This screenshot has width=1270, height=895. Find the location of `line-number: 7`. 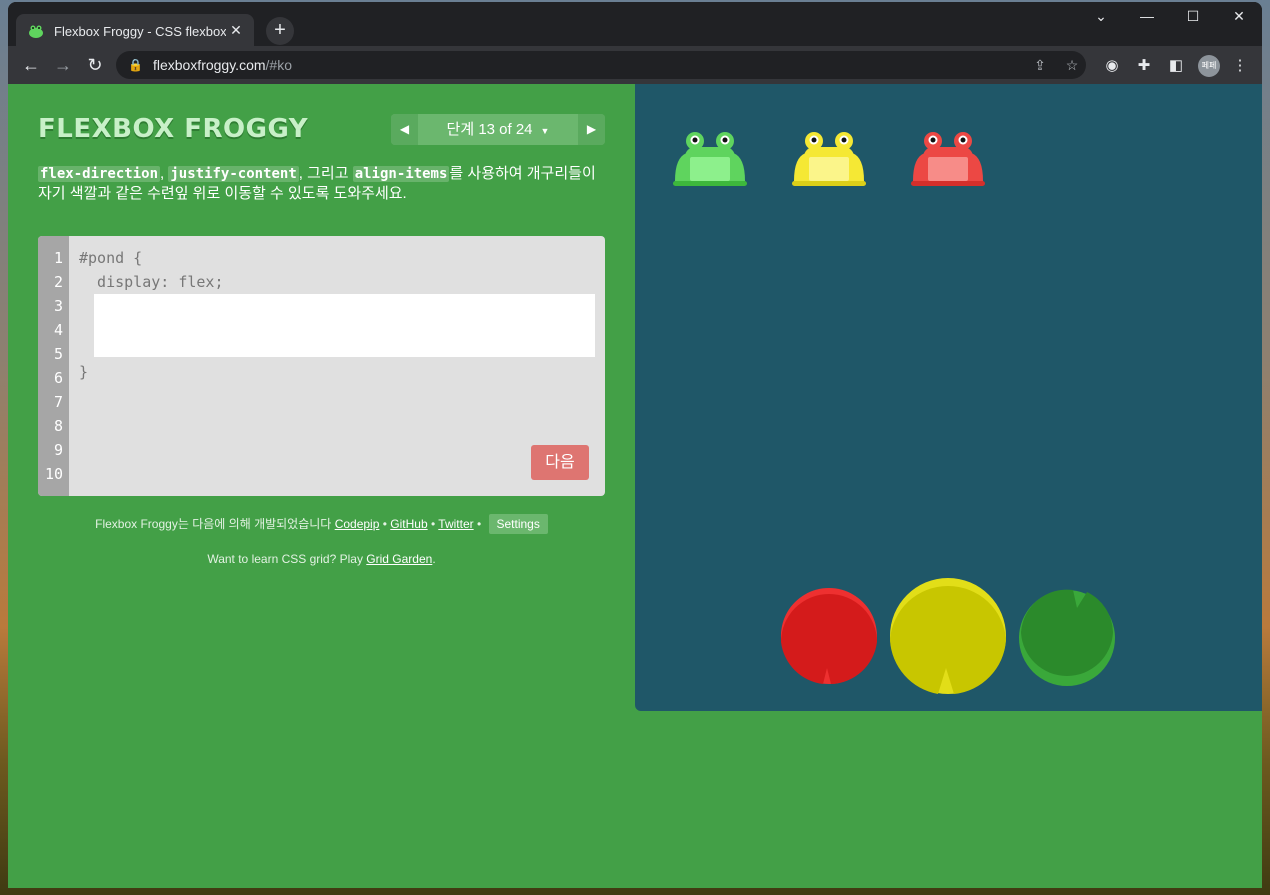

line-number: 7 is located at coordinates (58, 402).